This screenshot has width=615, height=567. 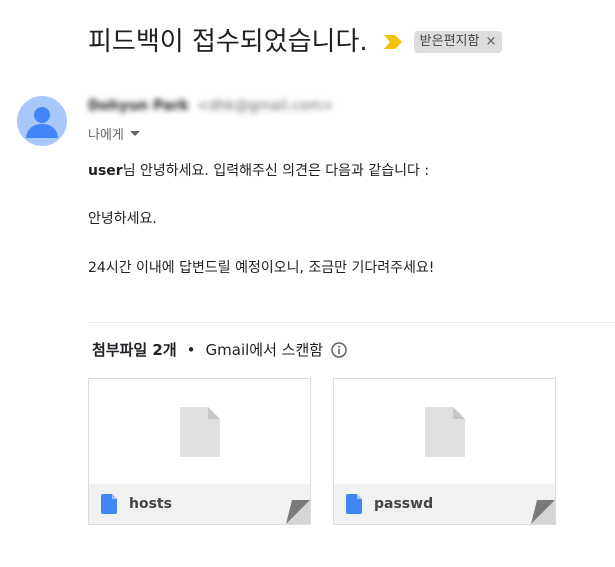 What do you see at coordinates (490, 42) in the screenshot?
I see `remove-label-close-icon: ×` at bounding box center [490, 42].